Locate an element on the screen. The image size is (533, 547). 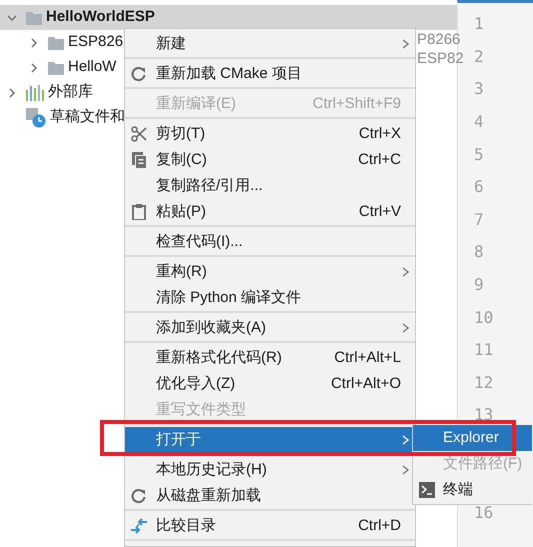
line-number: 10 is located at coordinates (483, 317).